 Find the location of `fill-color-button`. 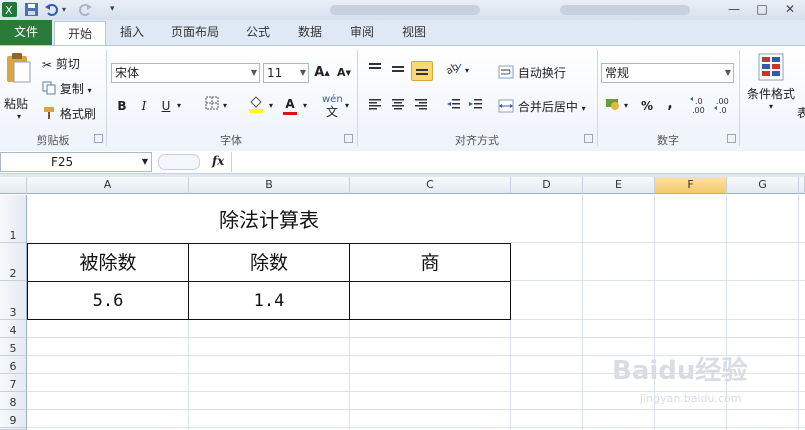

fill-color-button is located at coordinates (256, 106).